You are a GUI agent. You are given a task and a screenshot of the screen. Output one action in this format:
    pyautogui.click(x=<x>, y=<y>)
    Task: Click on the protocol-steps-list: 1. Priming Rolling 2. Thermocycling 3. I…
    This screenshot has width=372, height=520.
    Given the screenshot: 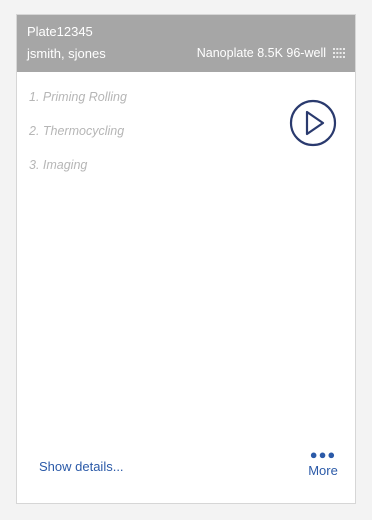 What is the action you would take?
    pyautogui.click(x=78, y=140)
    